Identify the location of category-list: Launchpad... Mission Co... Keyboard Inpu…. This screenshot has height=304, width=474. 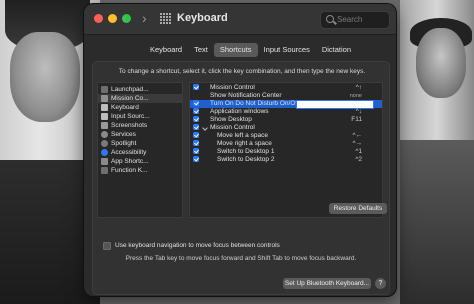
(140, 150).